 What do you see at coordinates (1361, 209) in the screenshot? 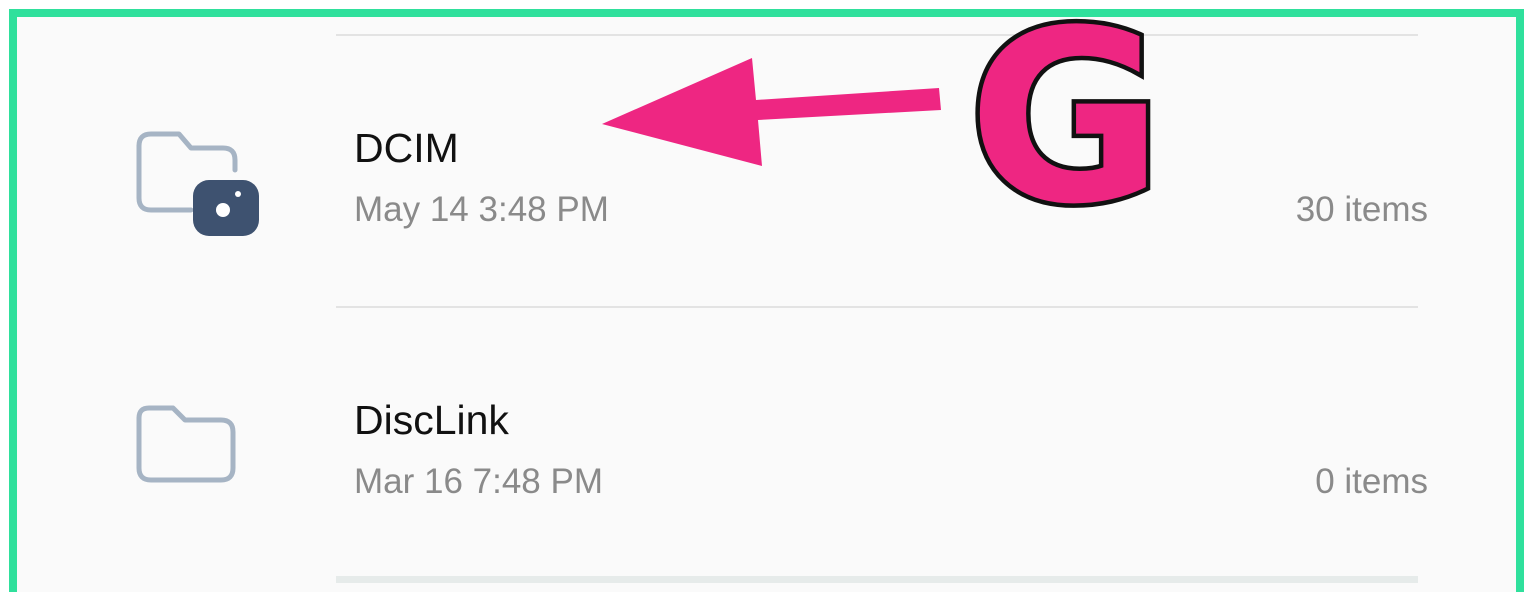
I see `item-count: 30 items` at bounding box center [1361, 209].